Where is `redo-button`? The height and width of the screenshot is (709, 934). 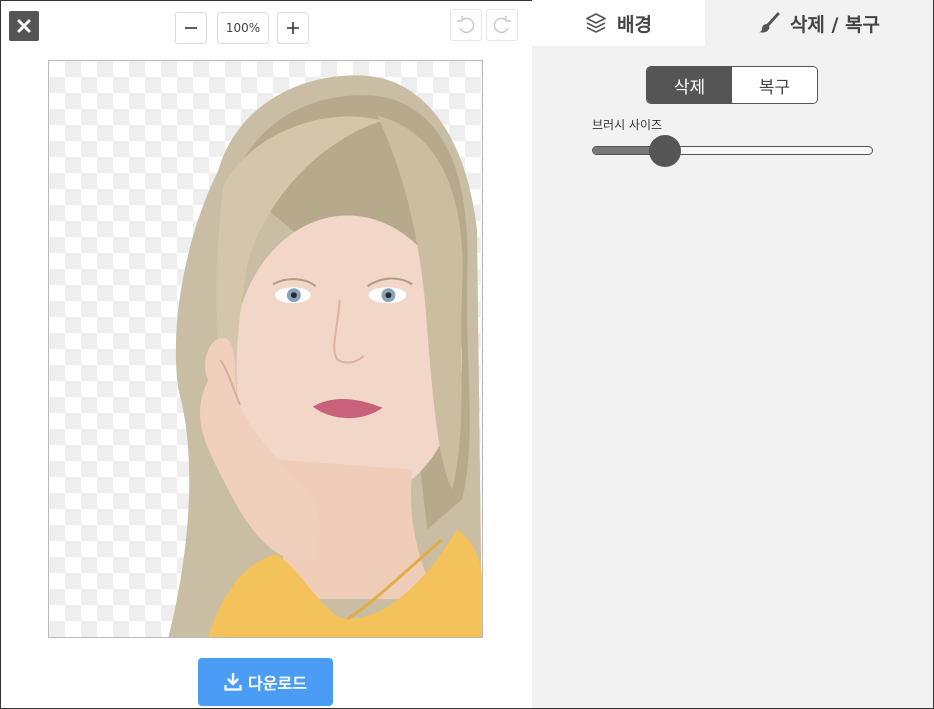
redo-button is located at coordinates (502, 25).